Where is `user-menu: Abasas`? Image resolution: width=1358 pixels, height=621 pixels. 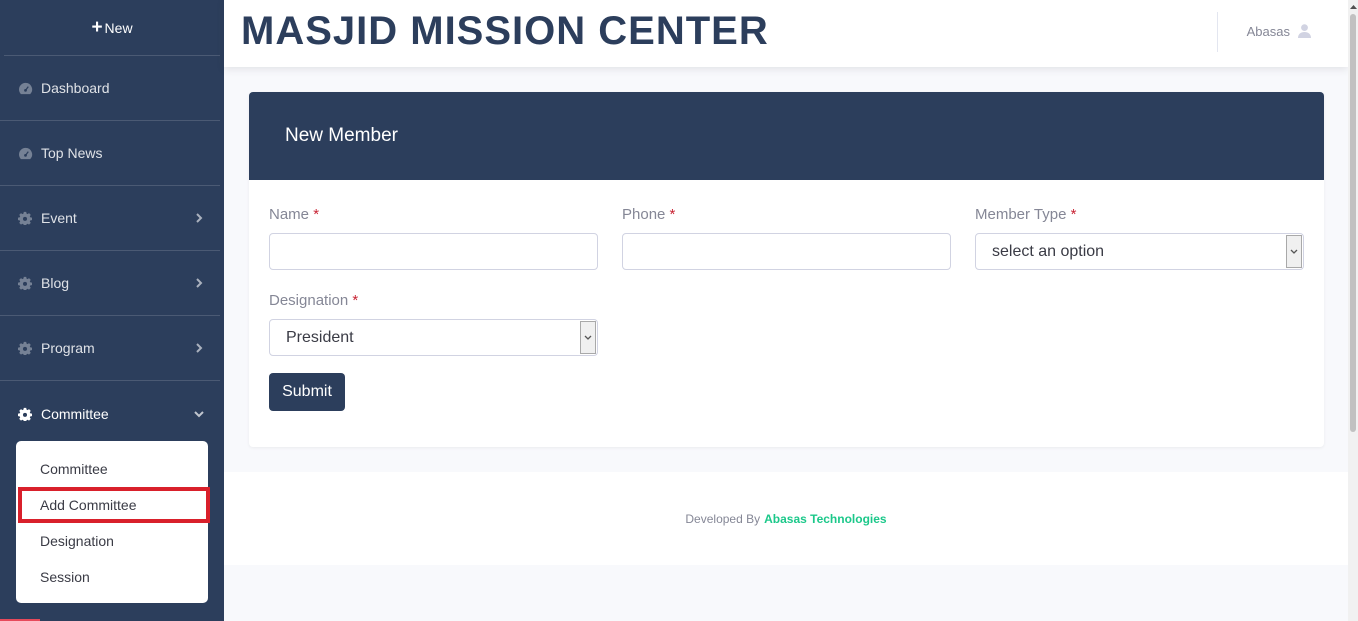
user-menu: Abasas is located at coordinates (1279, 31).